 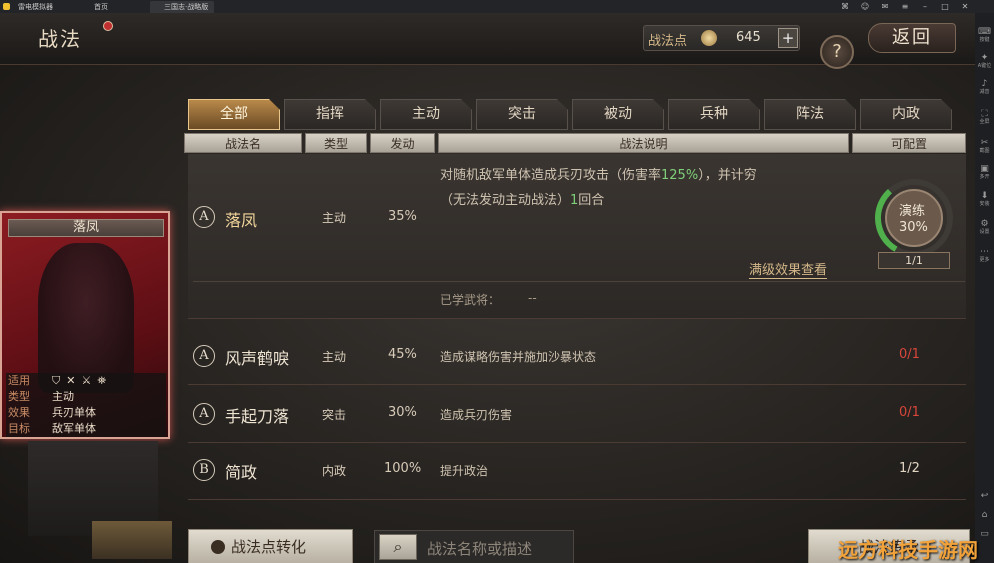 What do you see at coordinates (97, 7) in the screenshot?
I see `tab-home: 首页` at bounding box center [97, 7].